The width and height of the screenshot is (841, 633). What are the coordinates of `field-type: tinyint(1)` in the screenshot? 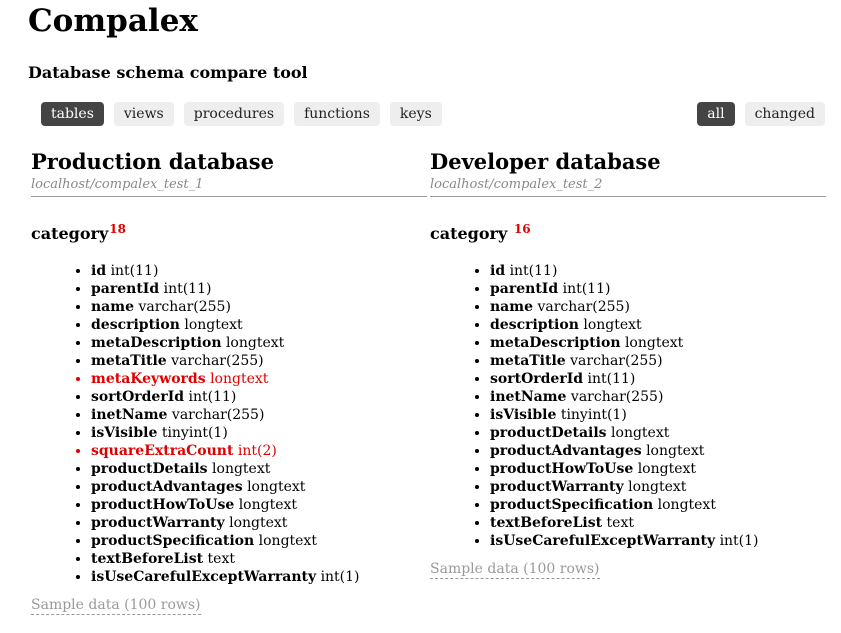 It's located at (593, 415).